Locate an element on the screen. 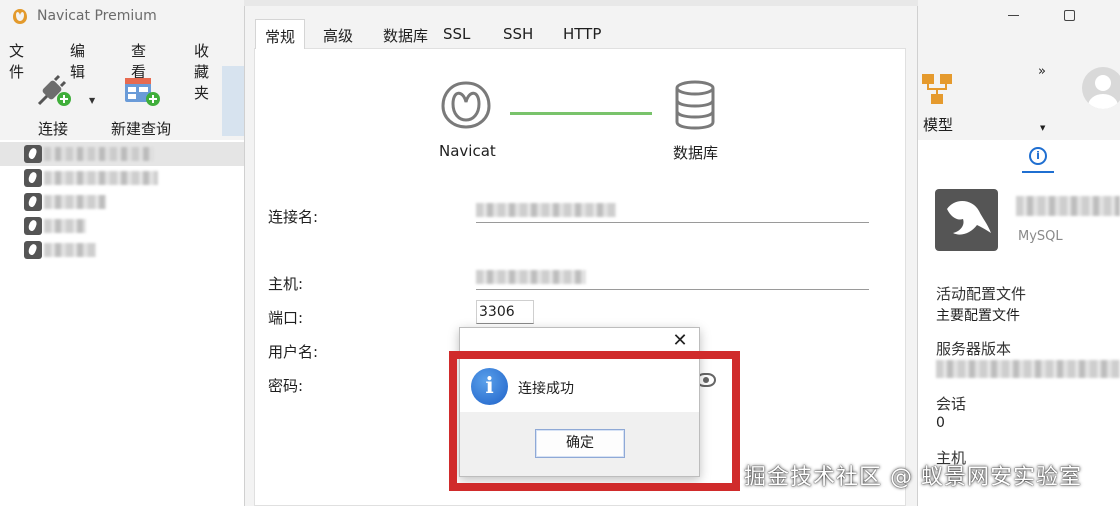 The height and width of the screenshot is (506, 1120). navicat-logo-icon is located at coordinates (20, 16).